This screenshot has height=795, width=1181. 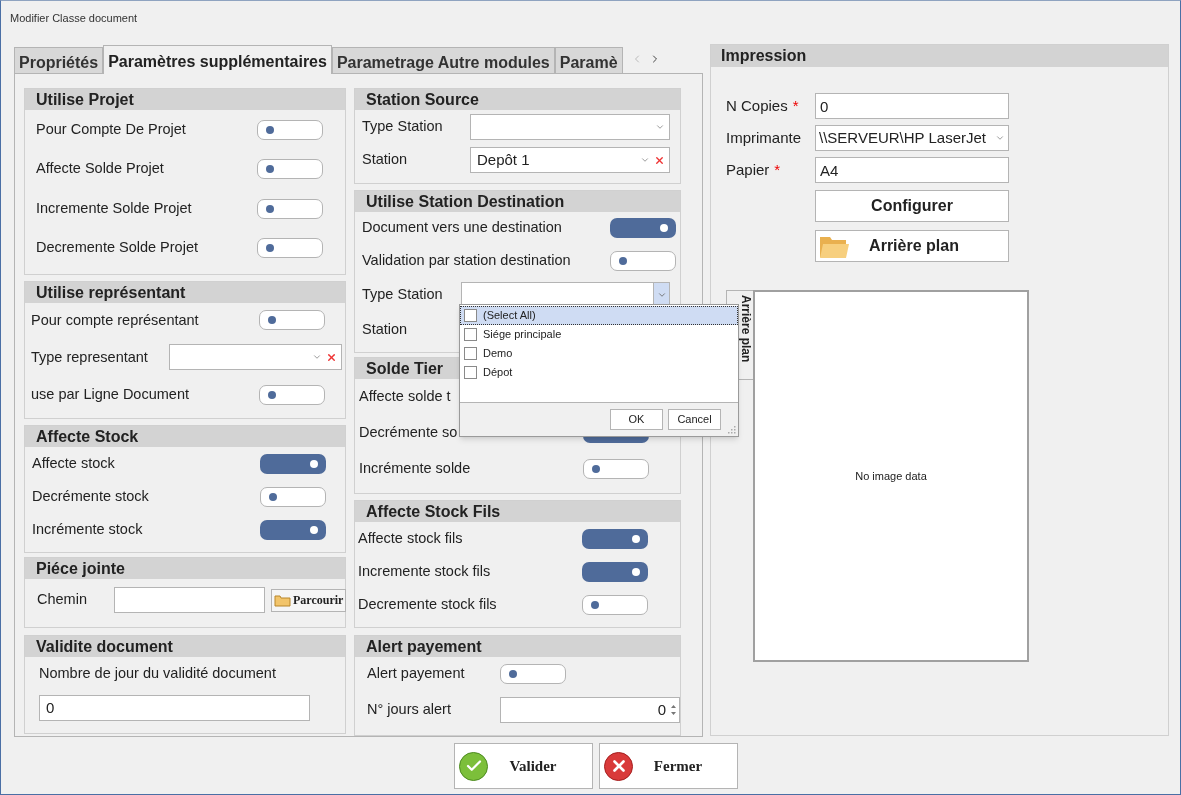 I want to click on group-header: Utilise représentant, so click(x=185, y=292).